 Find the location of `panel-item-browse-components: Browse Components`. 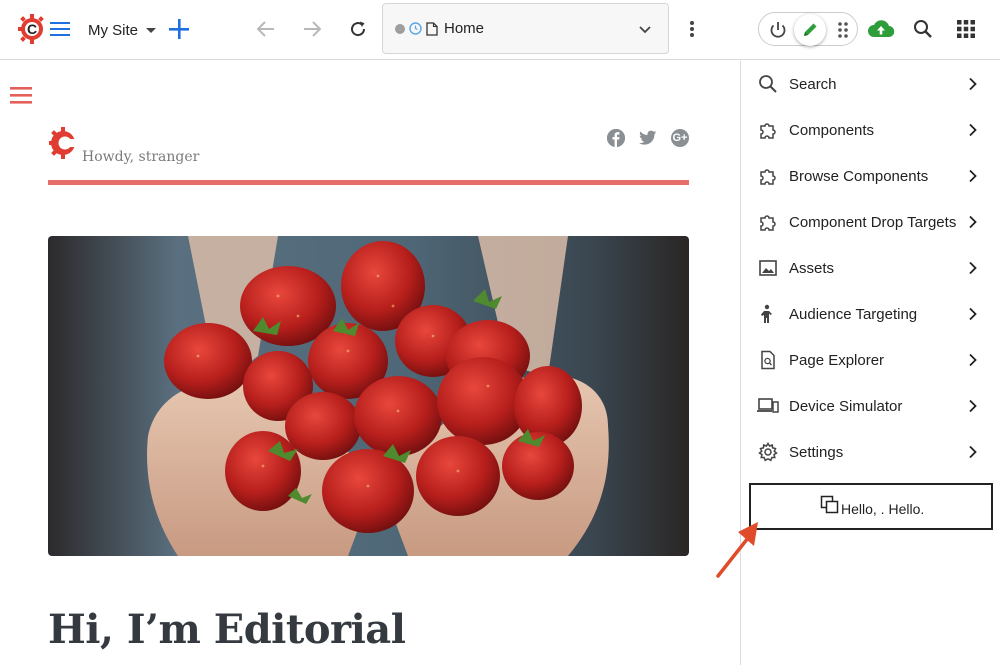

panel-item-browse-components: Browse Components is located at coordinates (870, 176).